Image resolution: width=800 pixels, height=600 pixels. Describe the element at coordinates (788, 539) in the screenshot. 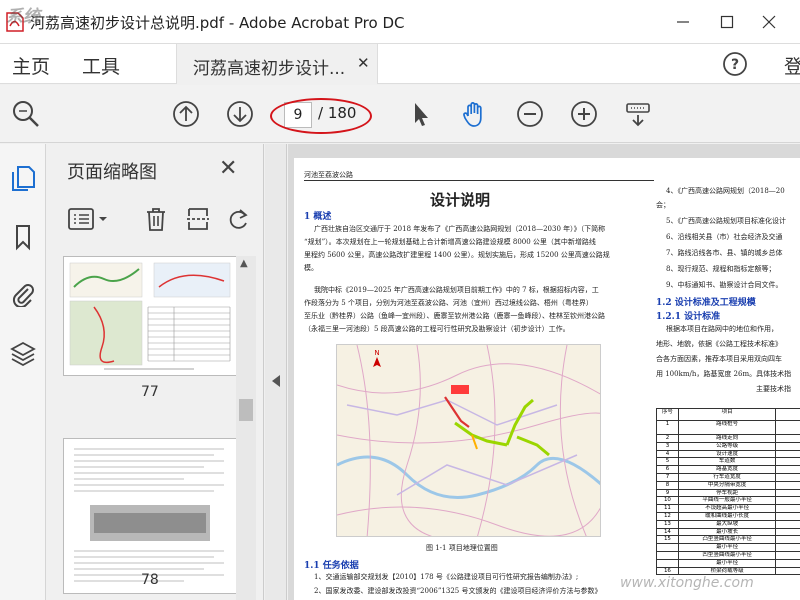

I see `table-cell: 一般` at that location.